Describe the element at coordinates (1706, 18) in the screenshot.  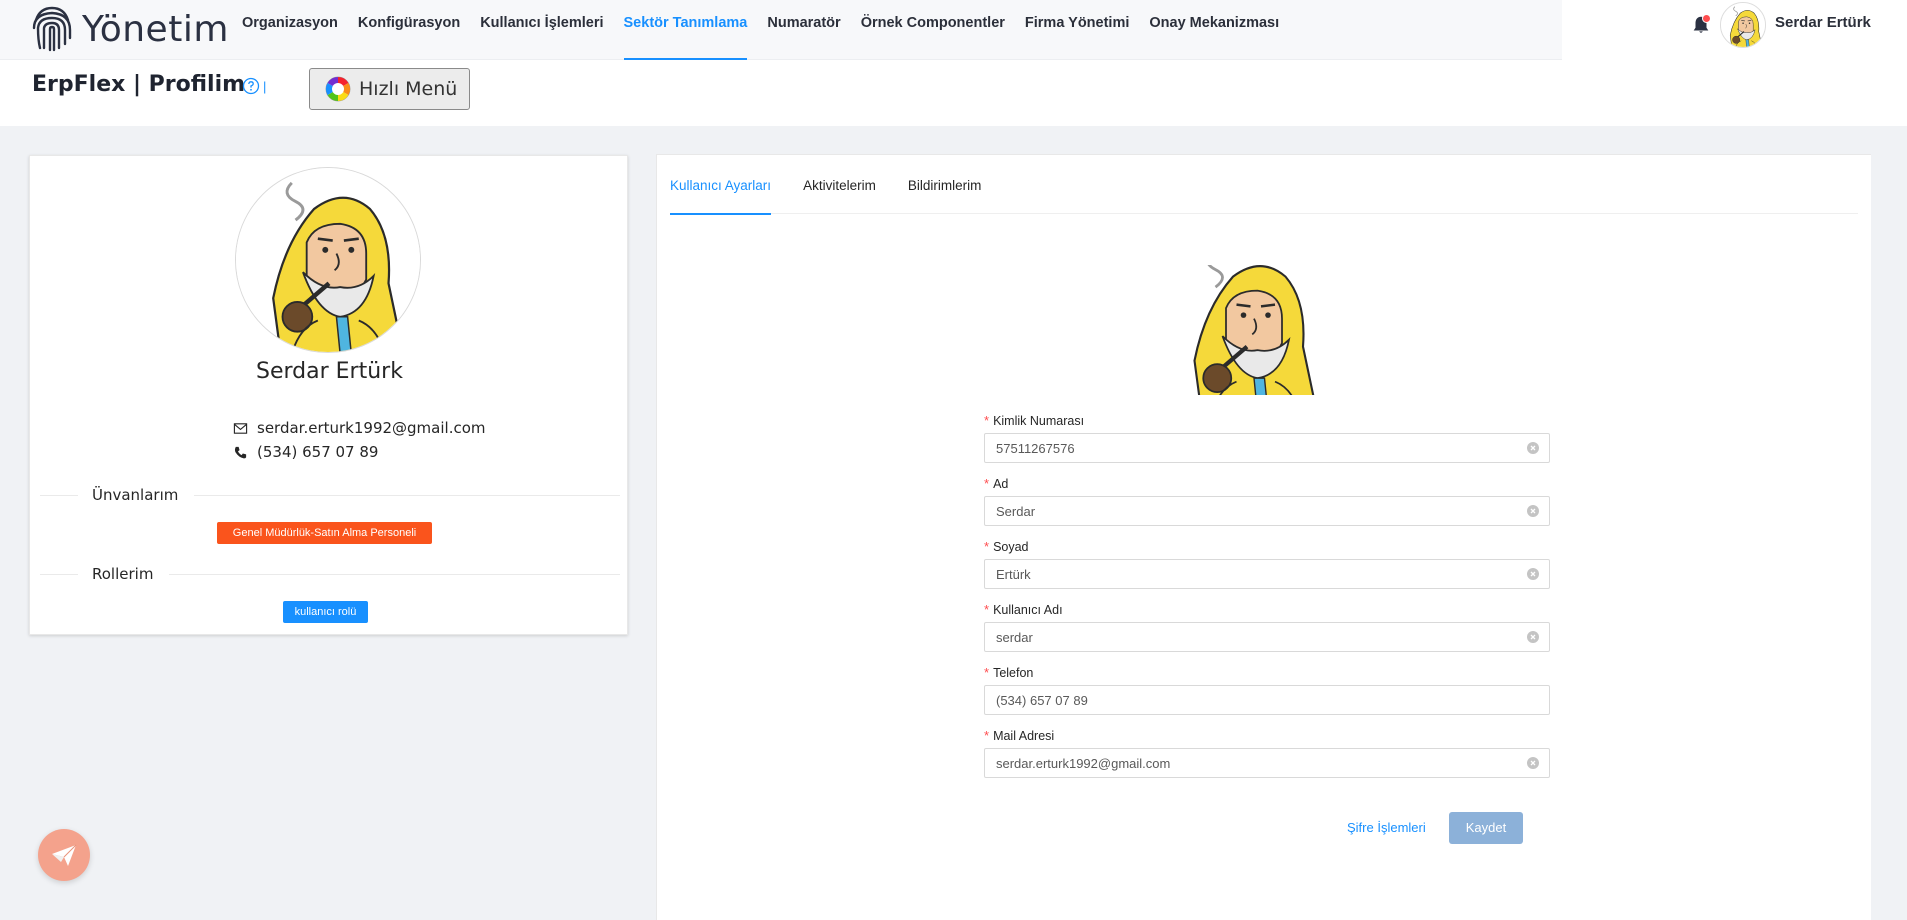
I see `notification-badge` at that location.